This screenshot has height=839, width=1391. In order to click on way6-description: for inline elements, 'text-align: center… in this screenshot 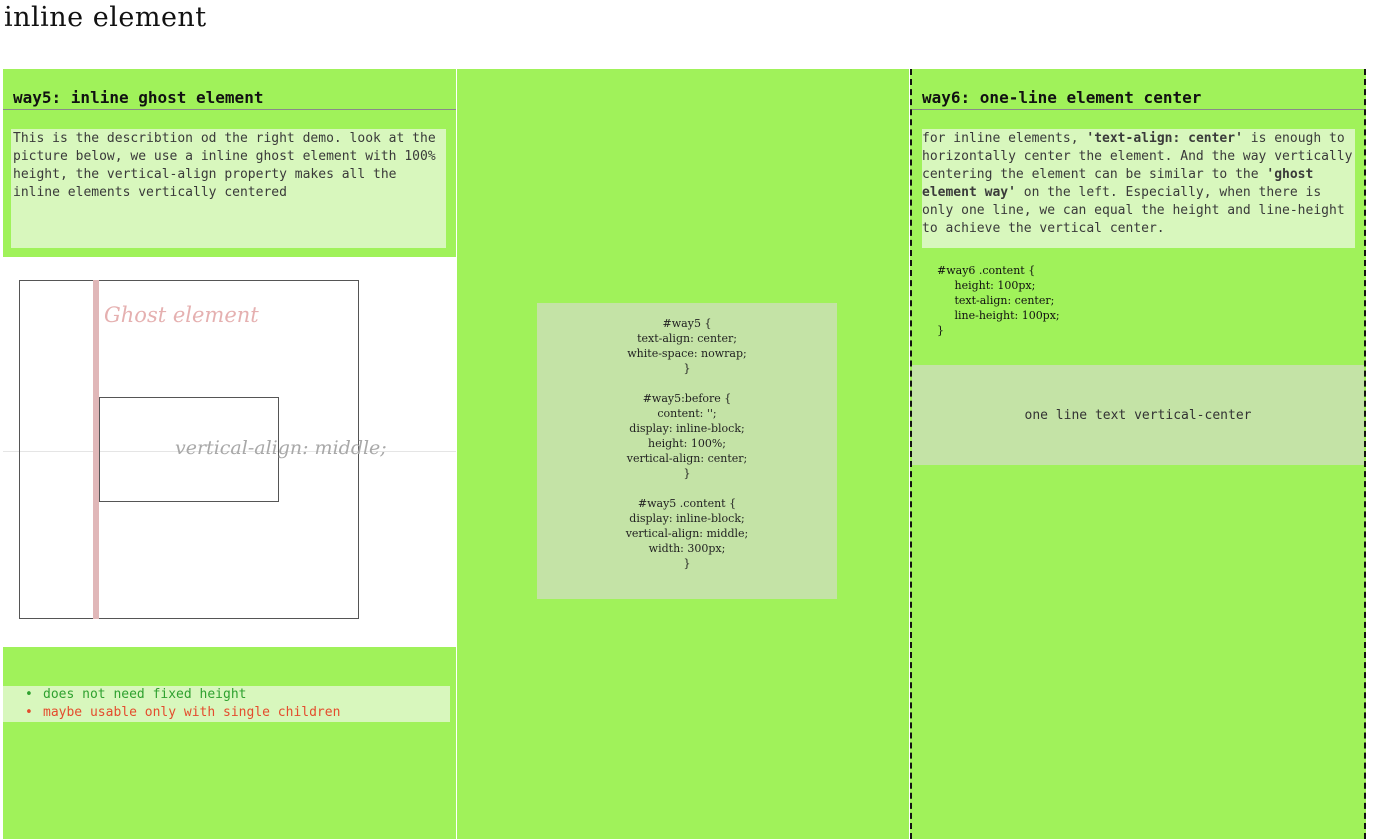, I will do `click(1138, 188)`.